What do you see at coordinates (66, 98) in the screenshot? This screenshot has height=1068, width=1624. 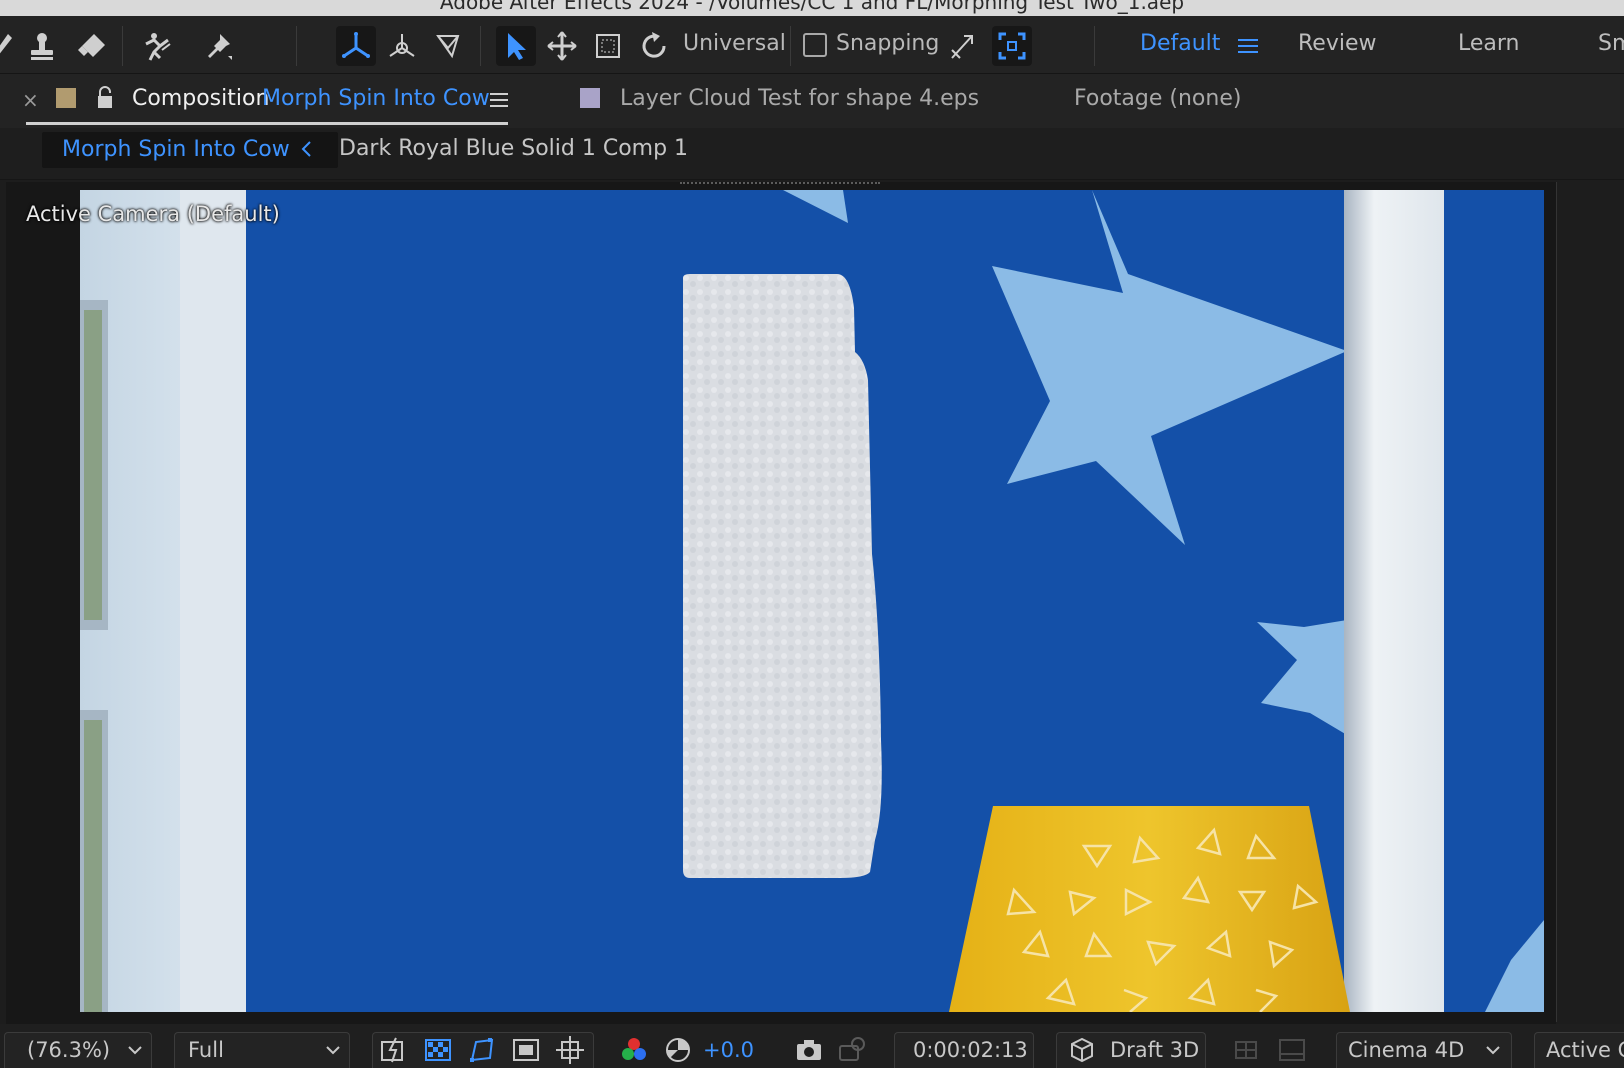 I see `composition-color-swatch` at bounding box center [66, 98].